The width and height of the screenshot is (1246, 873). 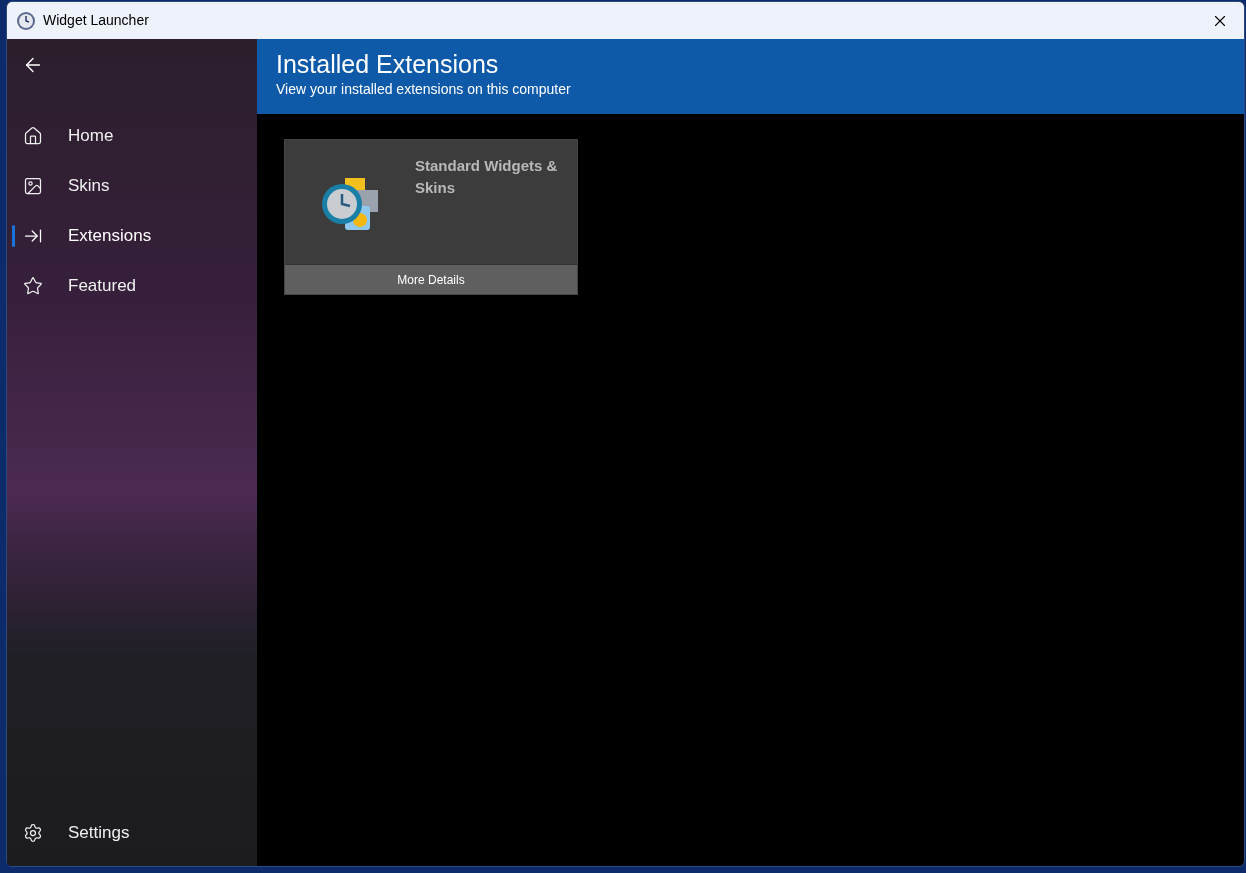 What do you see at coordinates (132, 186) in the screenshot?
I see `nav-item: Skins` at bounding box center [132, 186].